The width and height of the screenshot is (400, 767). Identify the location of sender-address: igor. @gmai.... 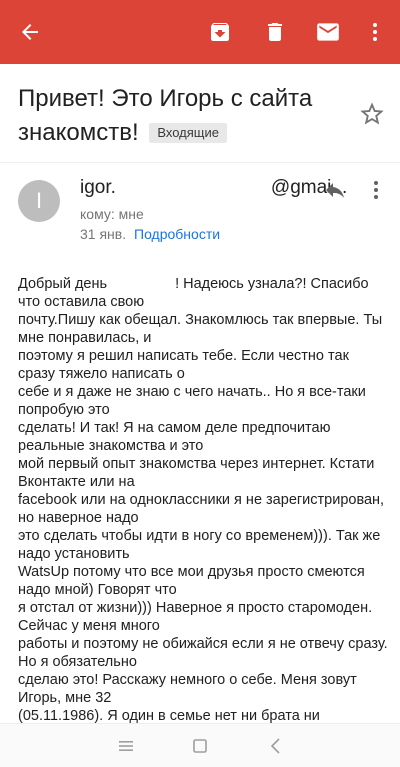
(213, 188).